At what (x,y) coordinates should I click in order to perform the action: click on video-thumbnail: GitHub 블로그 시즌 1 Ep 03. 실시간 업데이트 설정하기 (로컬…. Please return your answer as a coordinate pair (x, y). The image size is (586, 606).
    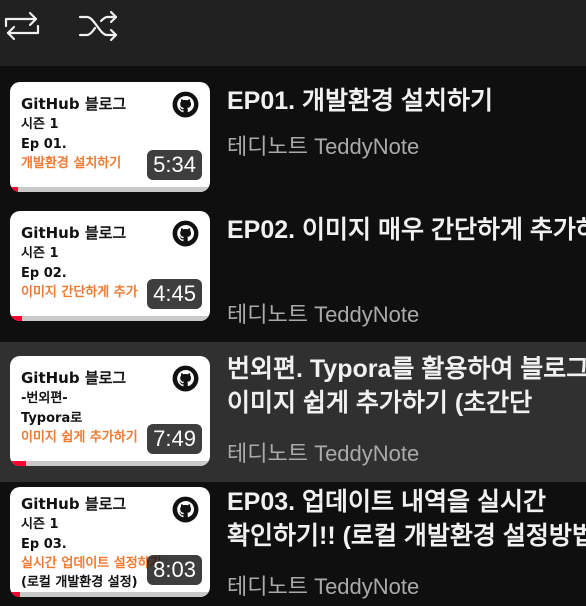
    Looking at the image, I should click on (110, 542).